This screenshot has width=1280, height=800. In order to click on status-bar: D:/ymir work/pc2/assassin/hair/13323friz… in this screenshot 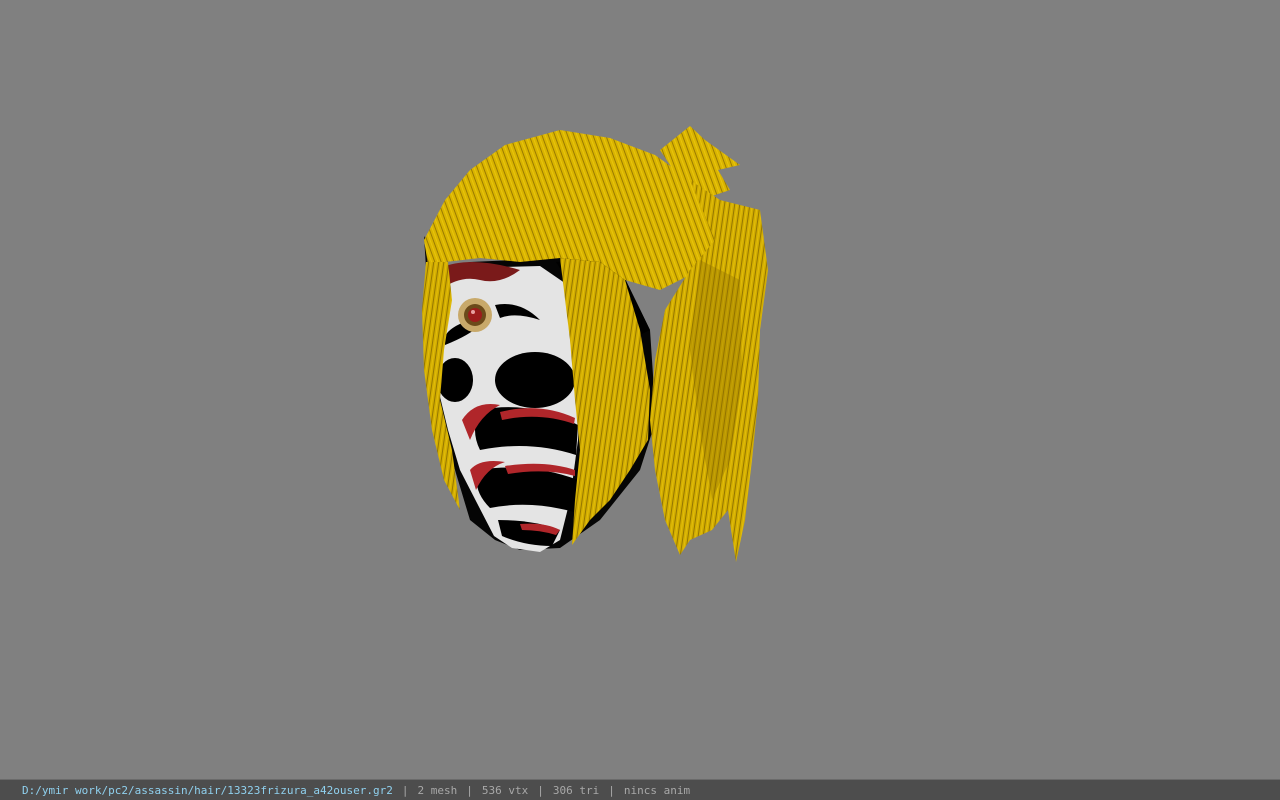, I will do `click(640, 789)`.